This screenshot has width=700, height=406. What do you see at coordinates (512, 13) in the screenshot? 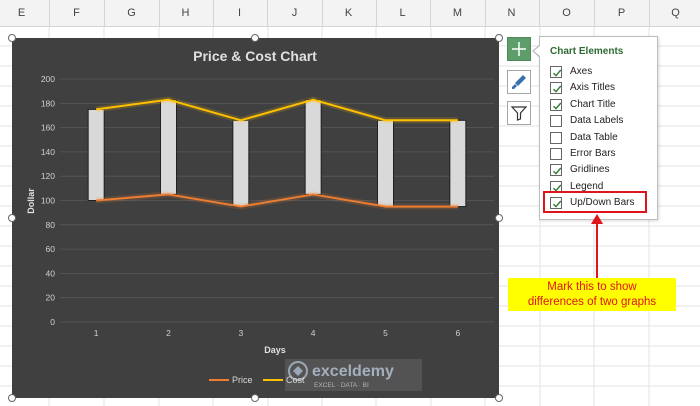
I see `column-header-n: N` at bounding box center [512, 13].